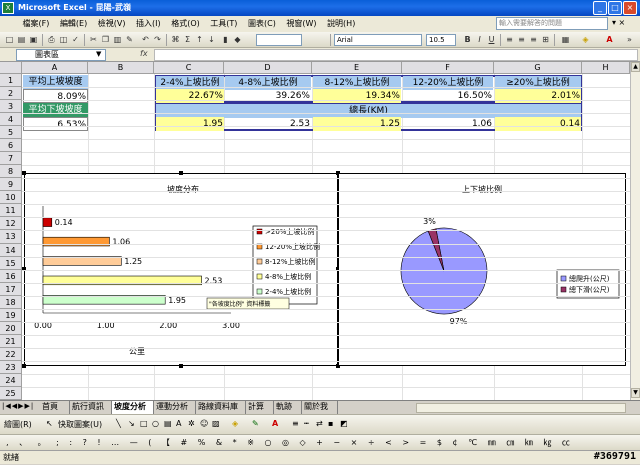 This screenshot has height=465, width=640. Describe the element at coordinates (221, 407) in the screenshot. I see `sheet-tab-4: 路線資料庫` at that location.